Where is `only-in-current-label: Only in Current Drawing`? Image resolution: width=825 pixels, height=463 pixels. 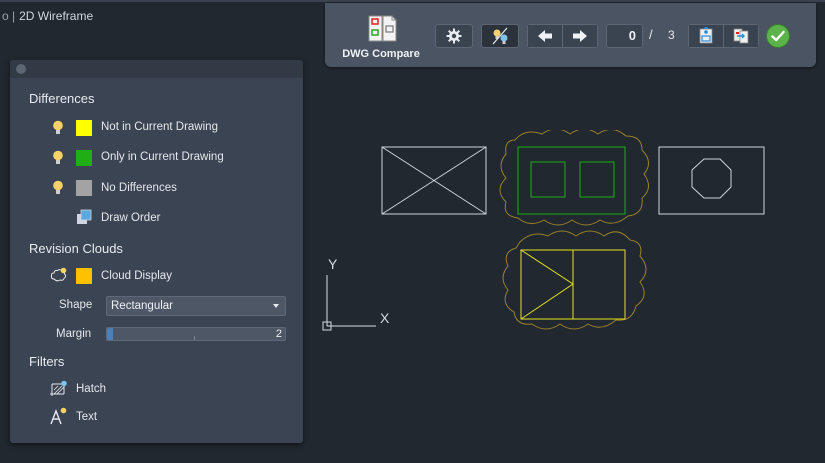
only-in-current-label: Only in Current Drawing is located at coordinates (162, 157).